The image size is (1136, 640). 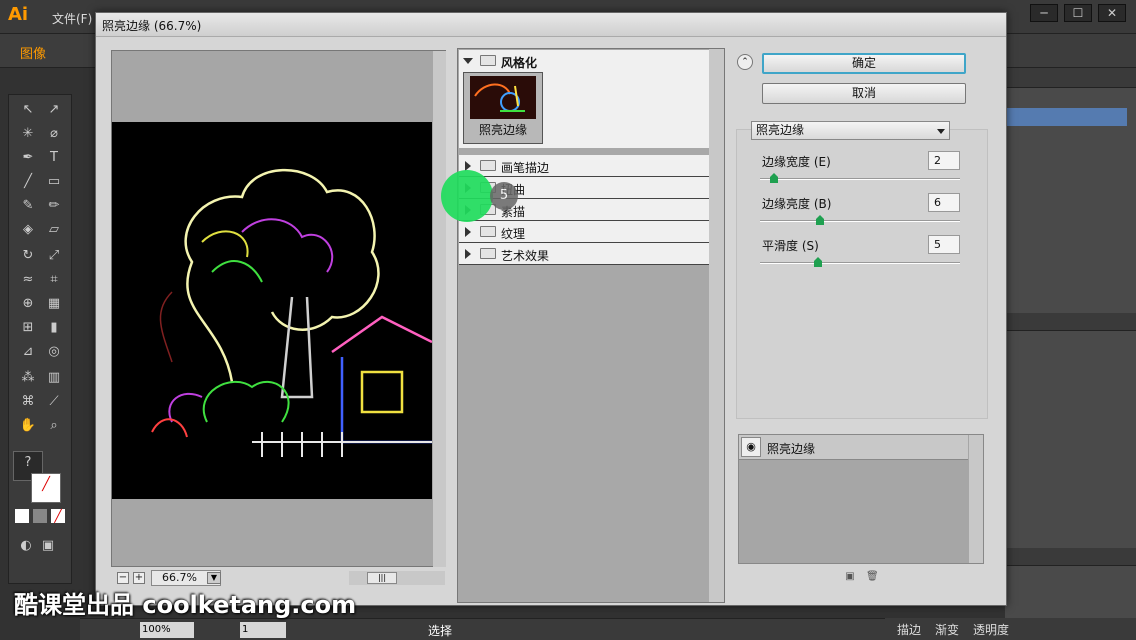 I want to click on edge-width-label: 边缘宽度 (E), so click(x=796, y=162).